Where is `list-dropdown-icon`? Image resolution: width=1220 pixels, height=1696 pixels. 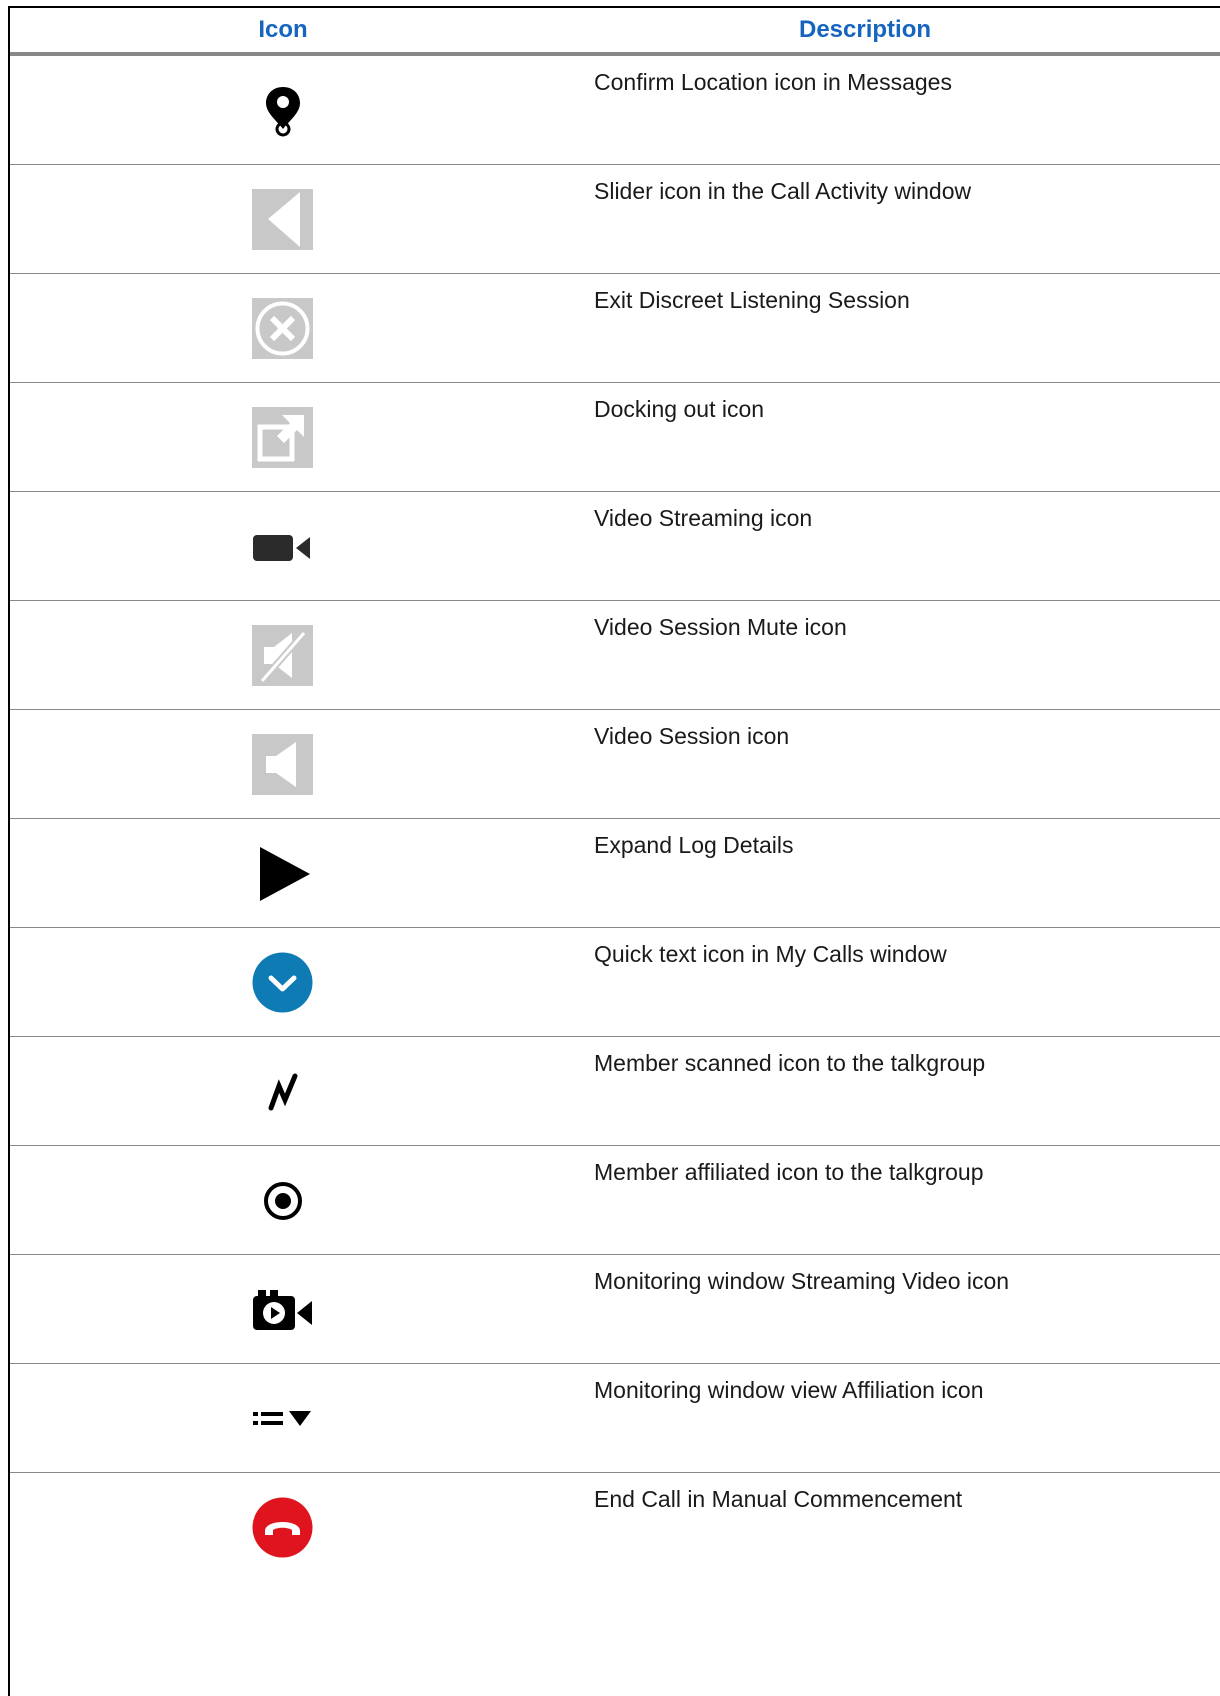 list-dropdown-icon is located at coordinates (282, 1418).